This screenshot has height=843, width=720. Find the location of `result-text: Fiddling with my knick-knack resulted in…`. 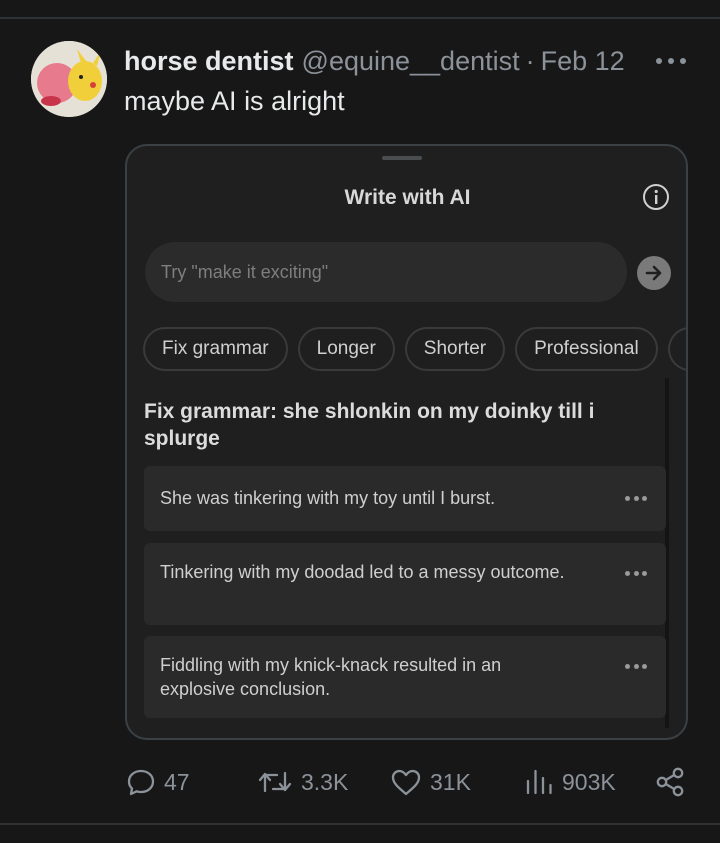

result-text: Fiddling with my knick-knack resulted in… is located at coordinates (331, 677).